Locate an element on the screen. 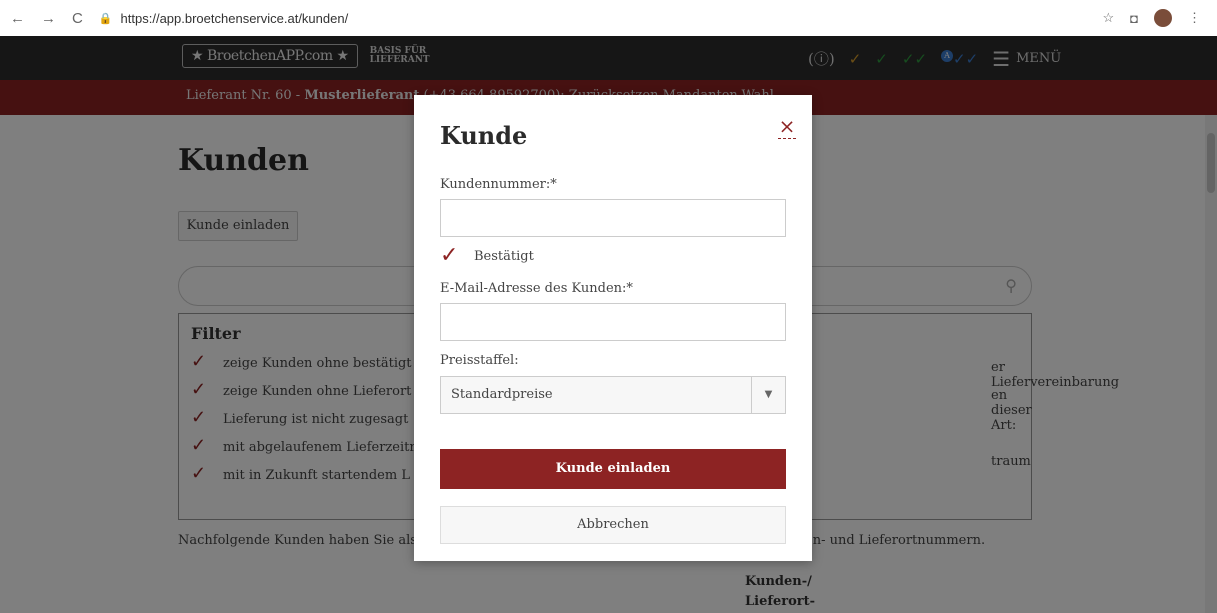 Image resolution: width=1217 pixels, height=613 pixels. kebab-menu-icon: ⋮ is located at coordinates (1194, 18).